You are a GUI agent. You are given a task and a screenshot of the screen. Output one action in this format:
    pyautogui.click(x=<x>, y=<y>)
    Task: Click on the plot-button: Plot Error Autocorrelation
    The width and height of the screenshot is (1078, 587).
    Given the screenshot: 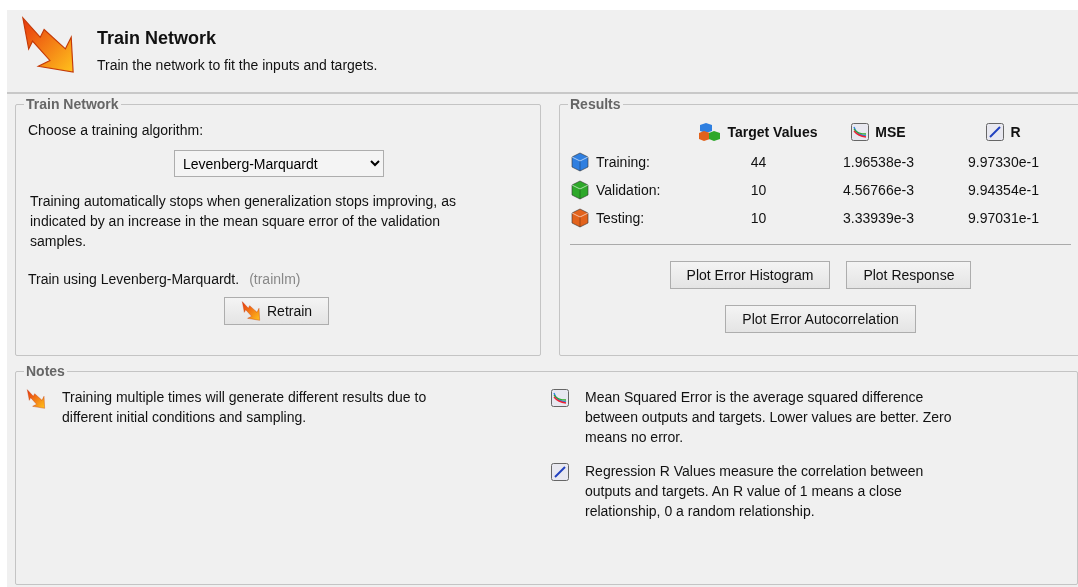 What is the action you would take?
    pyautogui.click(x=820, y=319)
    